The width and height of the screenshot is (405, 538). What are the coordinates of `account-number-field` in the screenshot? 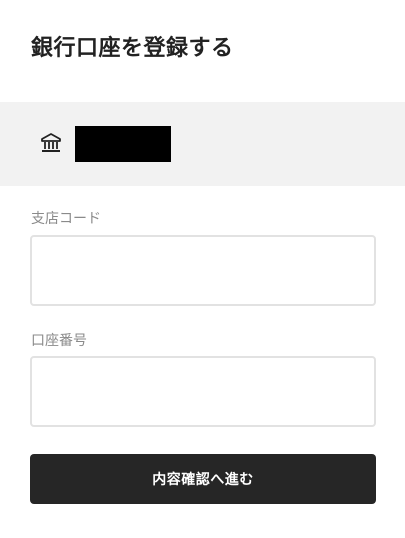 It's located at (203, 391).